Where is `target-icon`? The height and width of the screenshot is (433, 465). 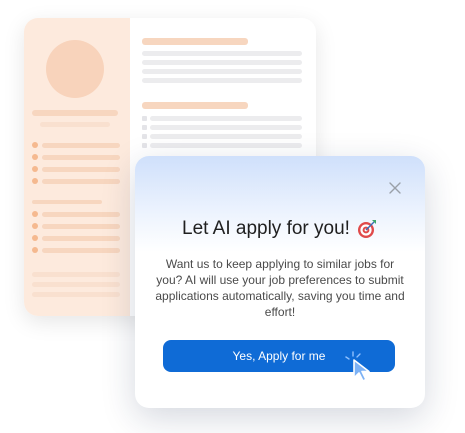 target-icon is located at coordinates (367, 229).